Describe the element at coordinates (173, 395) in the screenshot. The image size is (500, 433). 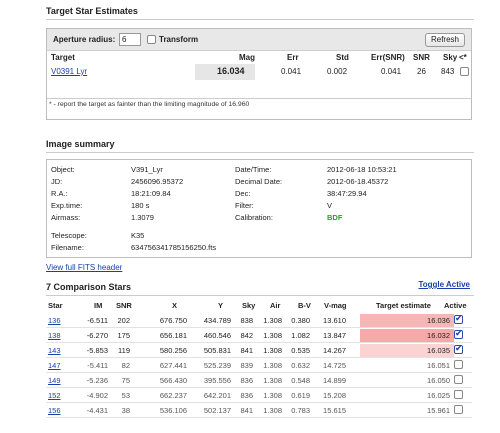
I see `x-value: 662.237` at that location.